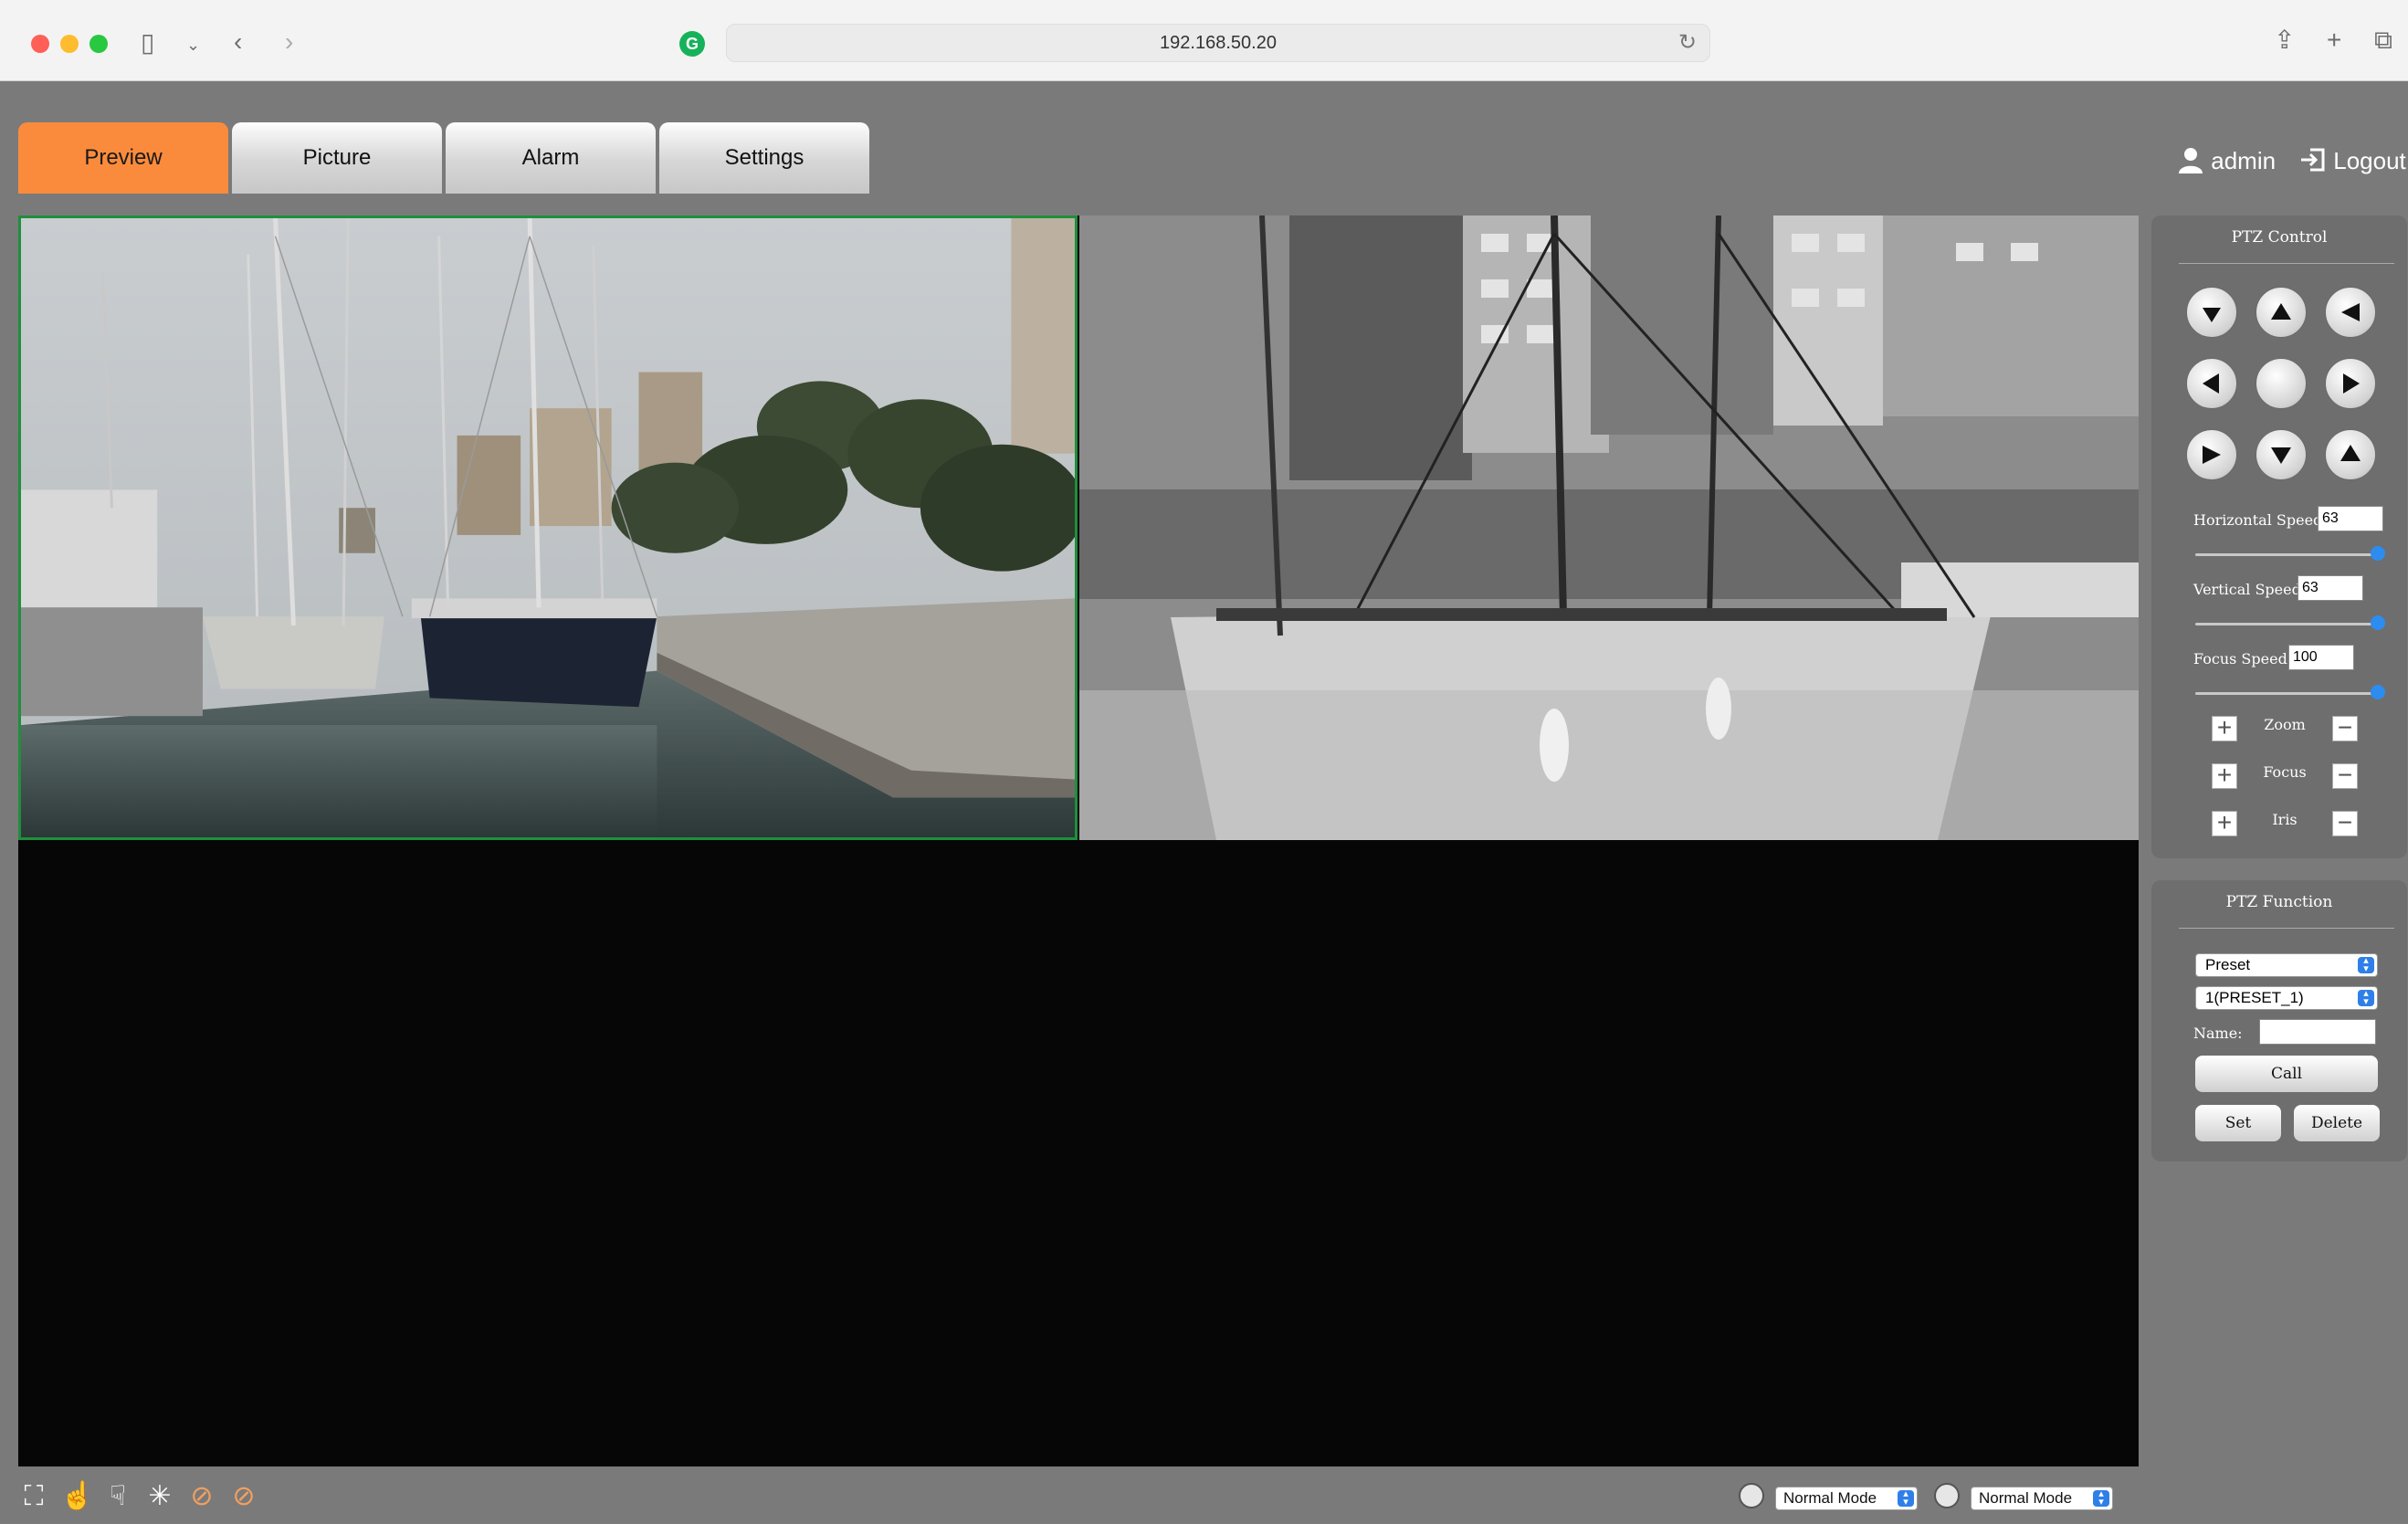 The height and width of the screenshot is (1524, 2408). Describe the element at coordinates (2334, 40) in the screenshot. I see `new-tab-icon: +` at that location.